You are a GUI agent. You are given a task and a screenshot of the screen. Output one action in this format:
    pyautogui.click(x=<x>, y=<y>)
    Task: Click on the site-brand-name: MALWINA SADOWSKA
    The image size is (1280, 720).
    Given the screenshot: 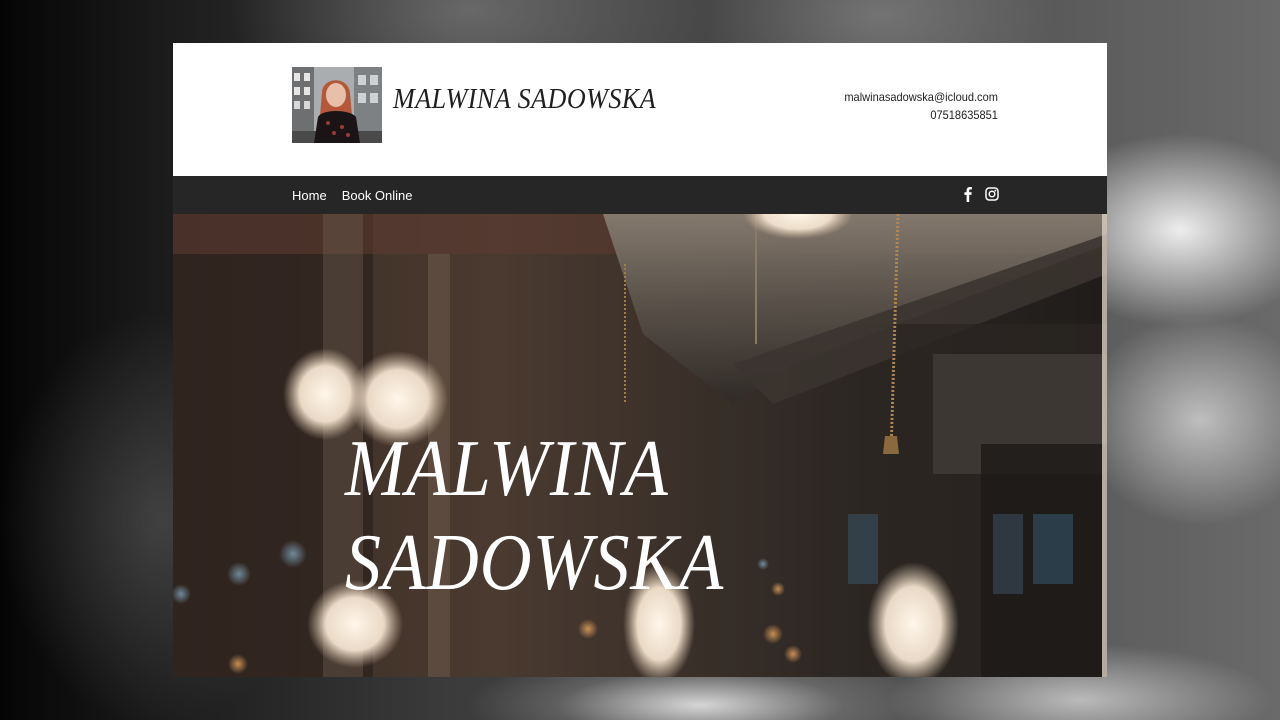 What is the action you would take?
    pyautogui.click(x=524, y=99)
    